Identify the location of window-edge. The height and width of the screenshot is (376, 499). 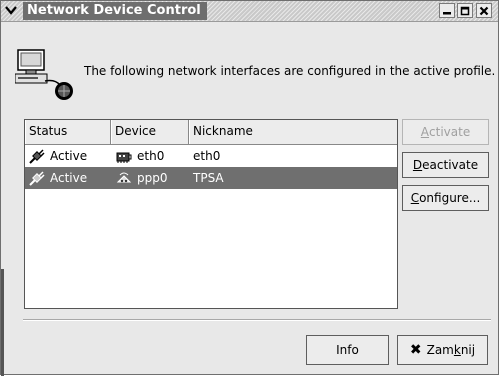
(2, 322).